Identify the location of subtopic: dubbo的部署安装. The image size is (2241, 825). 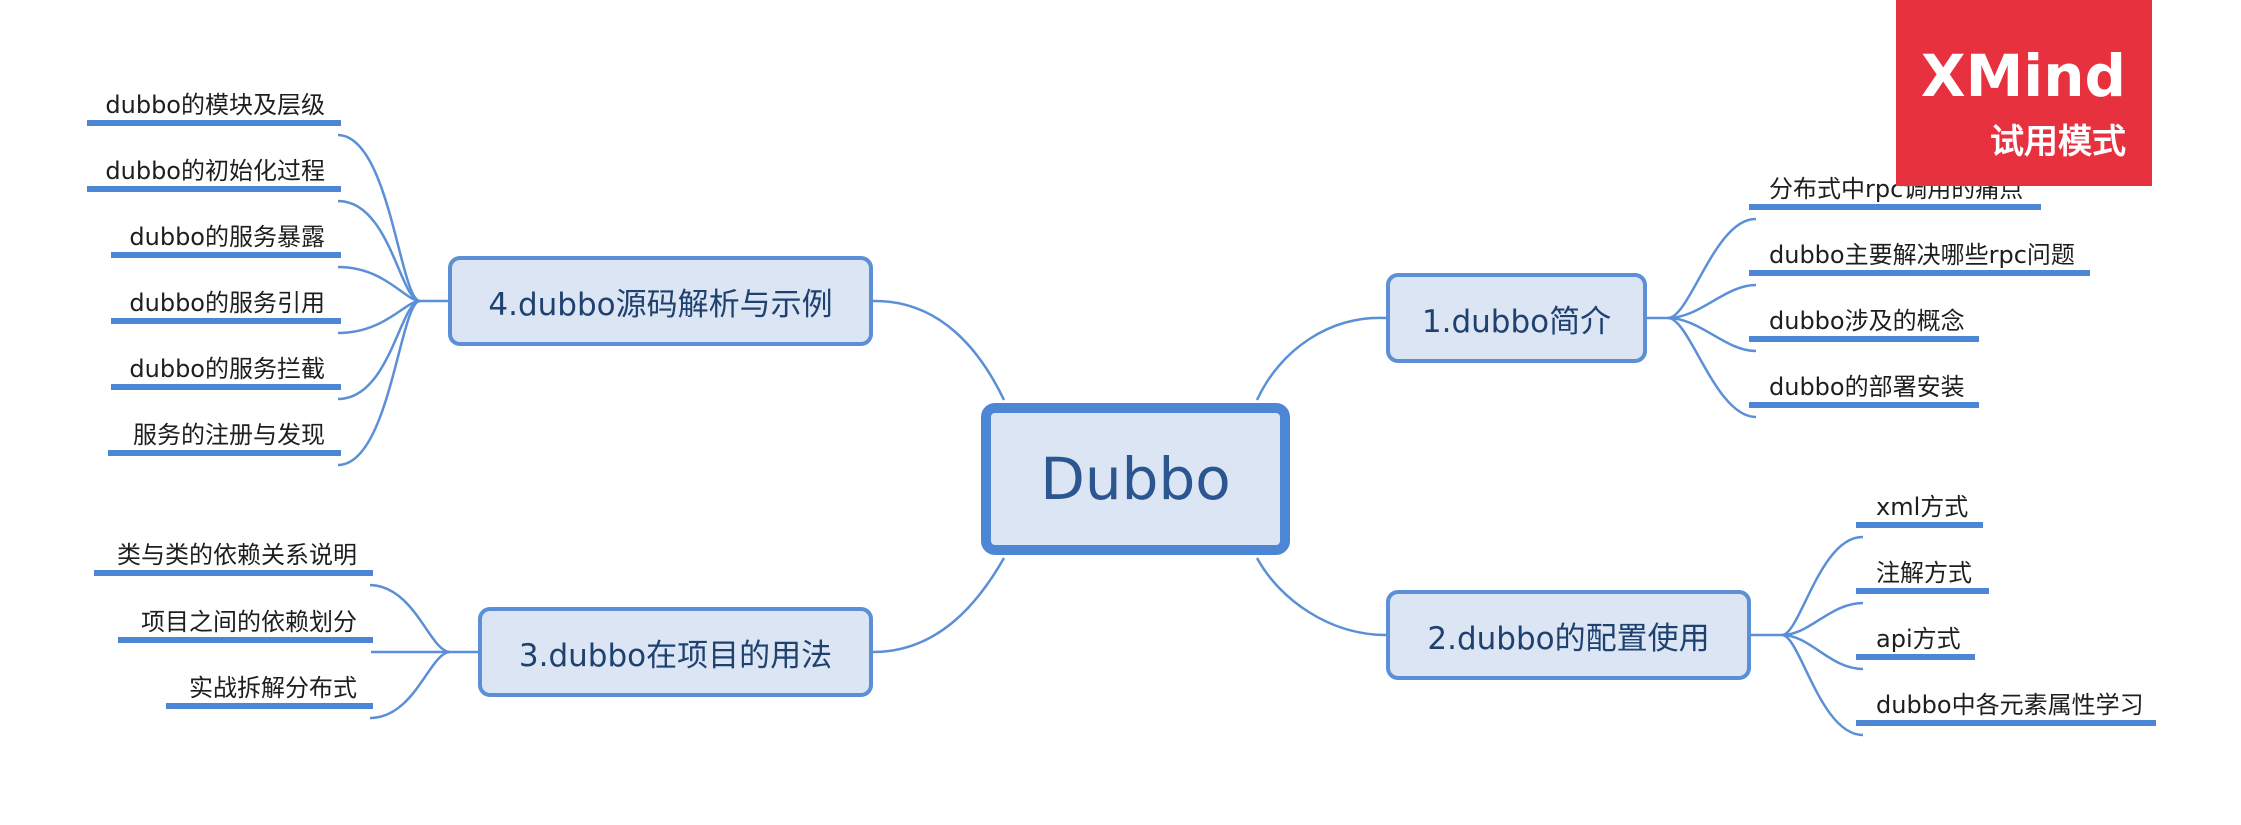
(1864, 390).